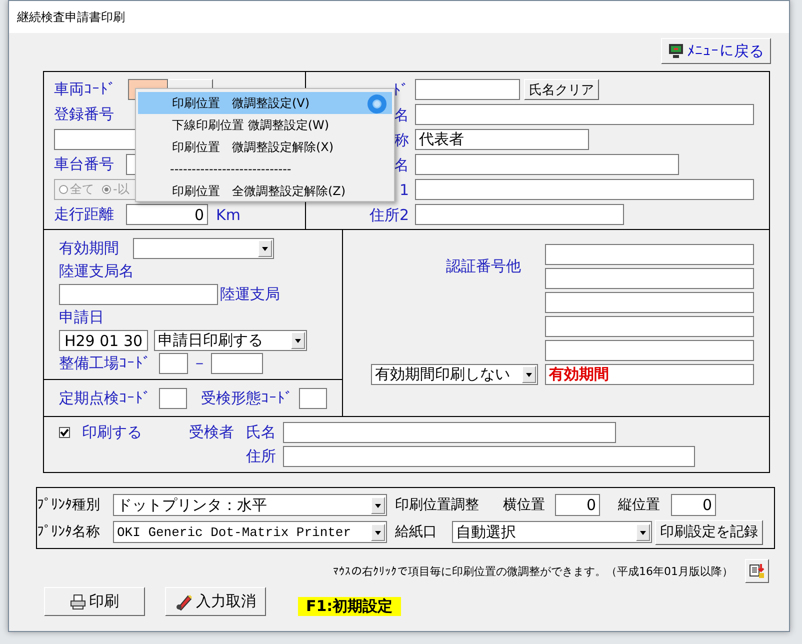 The image size is (802, 644). What do you see at coordinates (112, 432) in the screenshot?
I see `print-checkbox-label: 印刷する` at bounding box center [112, 432].